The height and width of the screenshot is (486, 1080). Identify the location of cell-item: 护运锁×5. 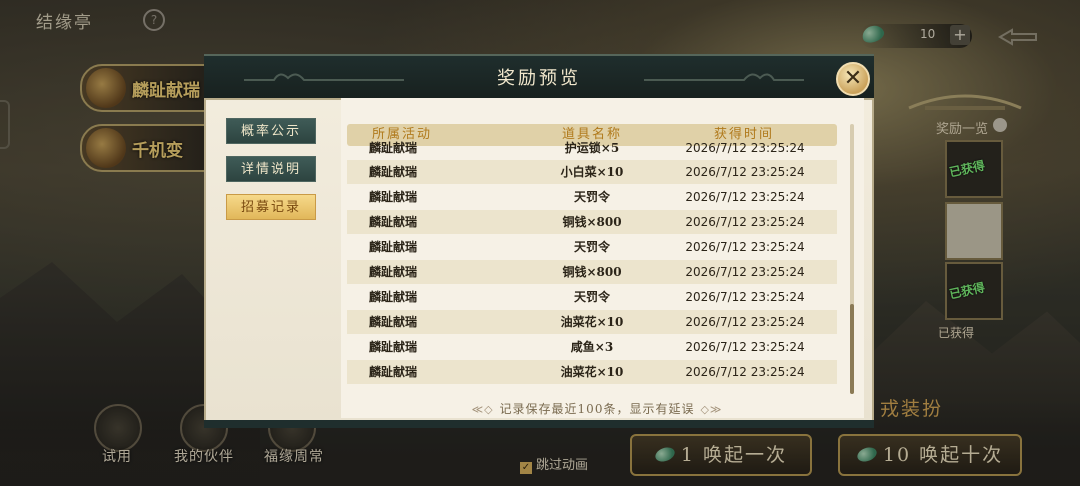
(592, 148).